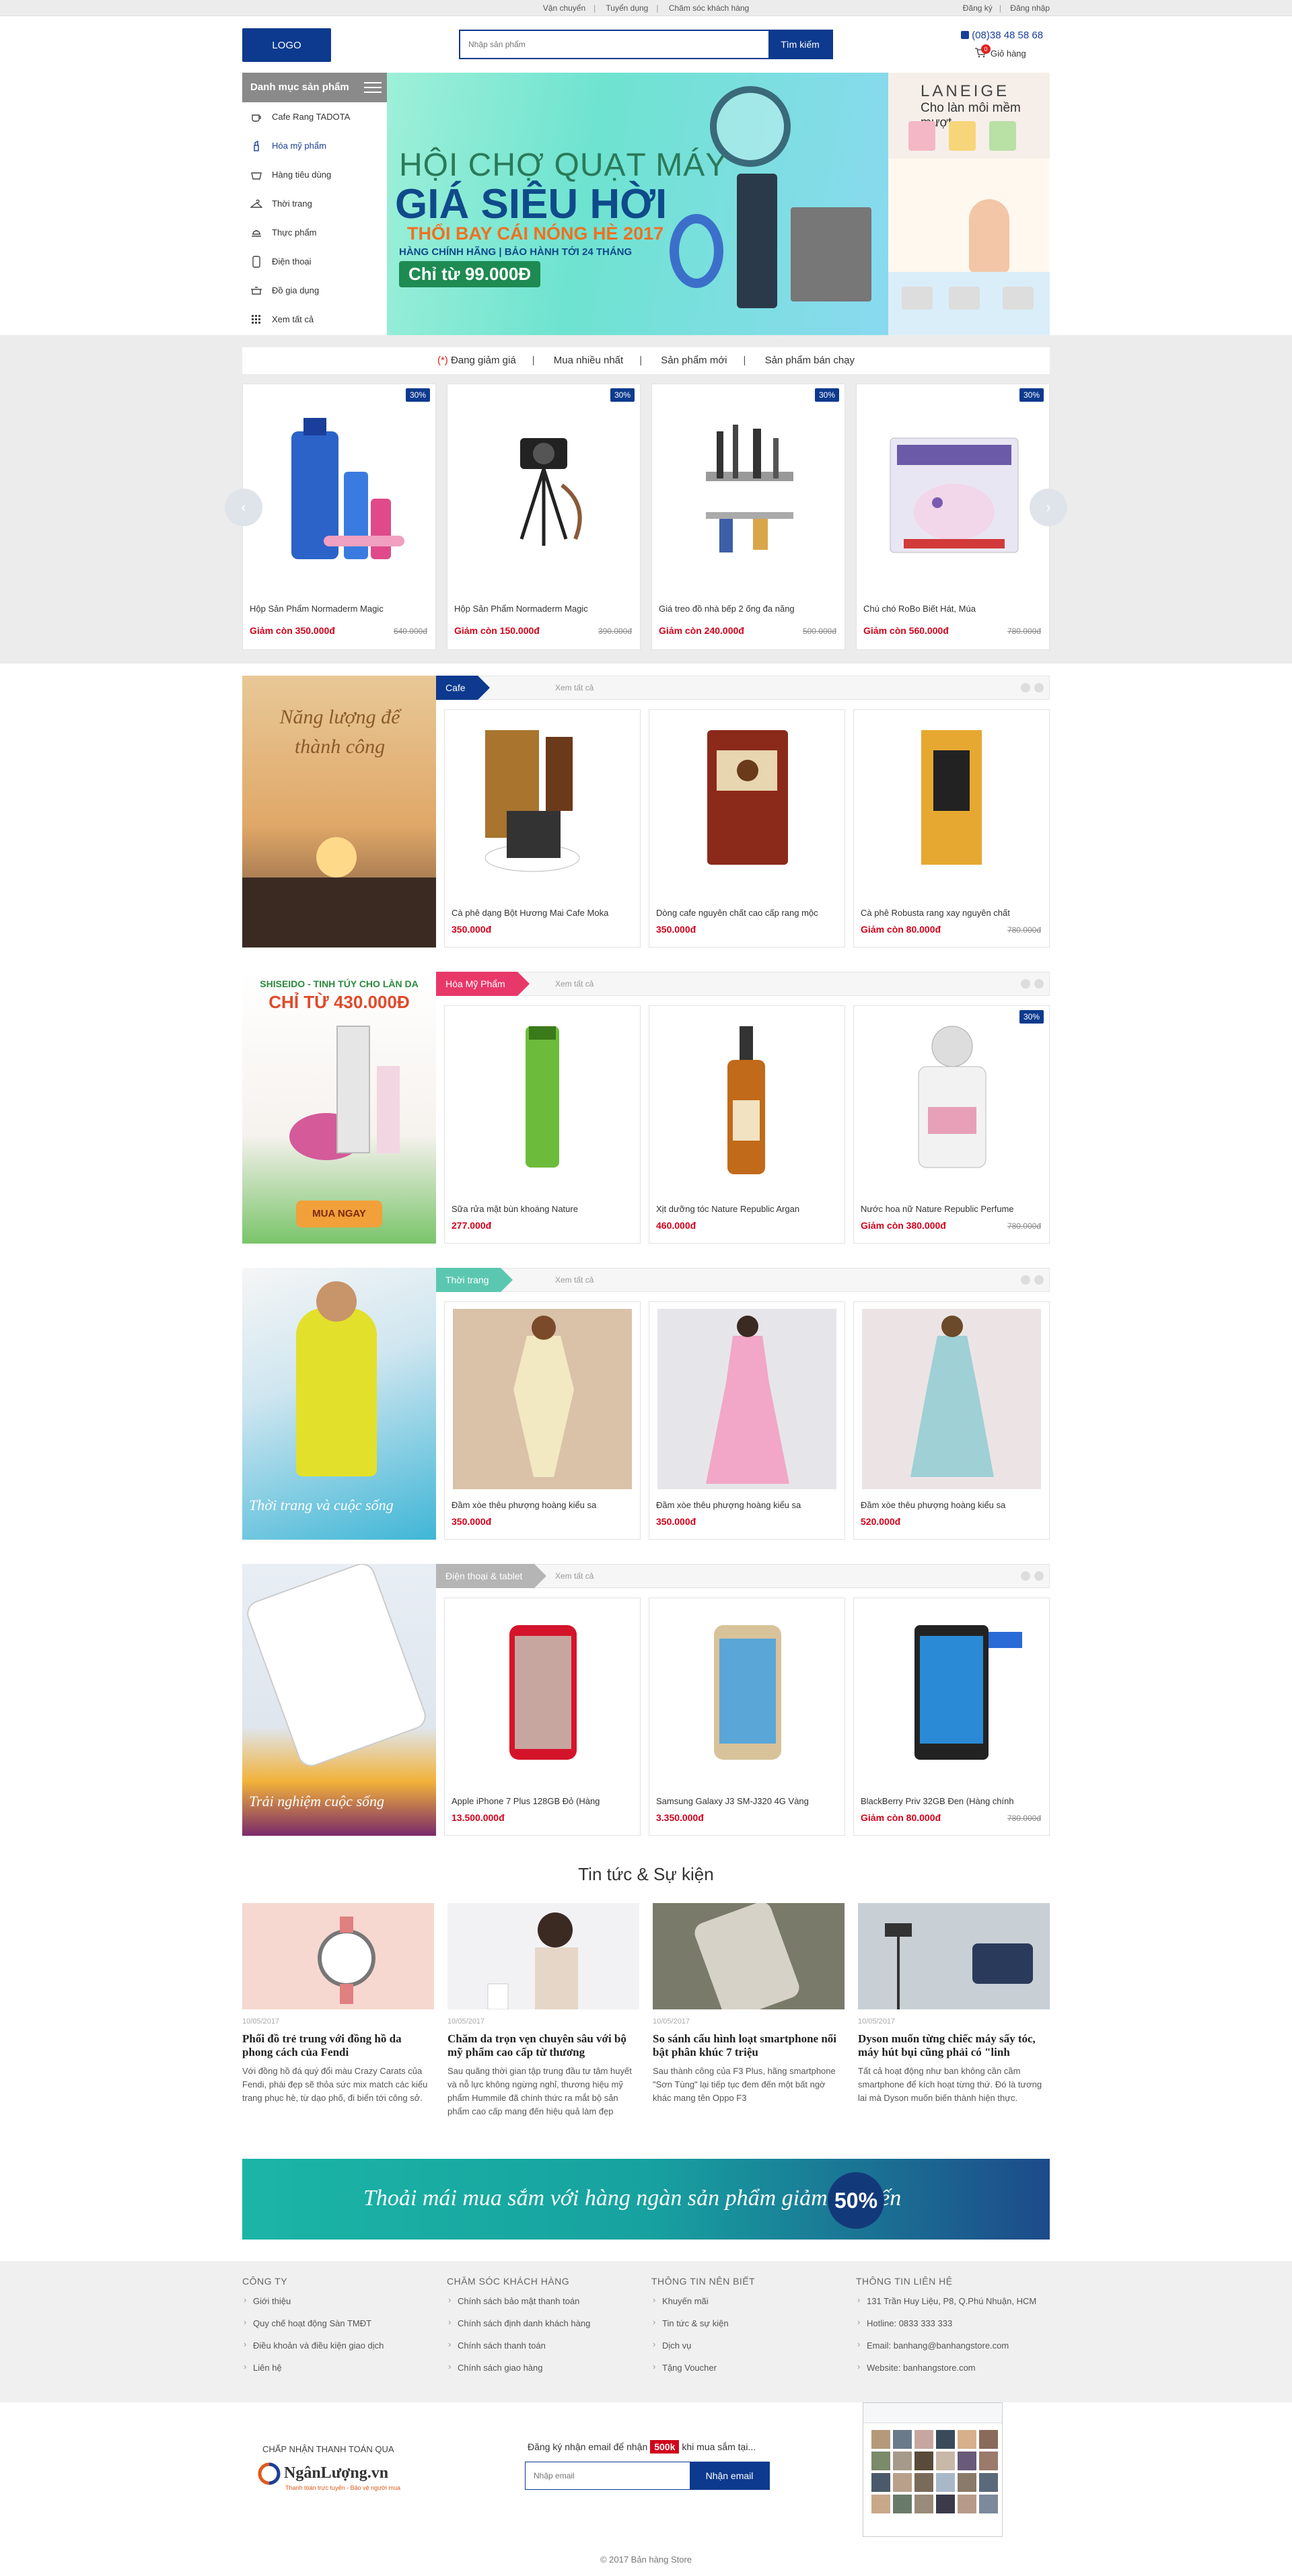 The image size is (1292, 2576). What do you see at coordinates (810, 360) in the screenshot?
I see `tab-best-selling: Sản phẩm bán chạy` at bounding box center [810, 360].